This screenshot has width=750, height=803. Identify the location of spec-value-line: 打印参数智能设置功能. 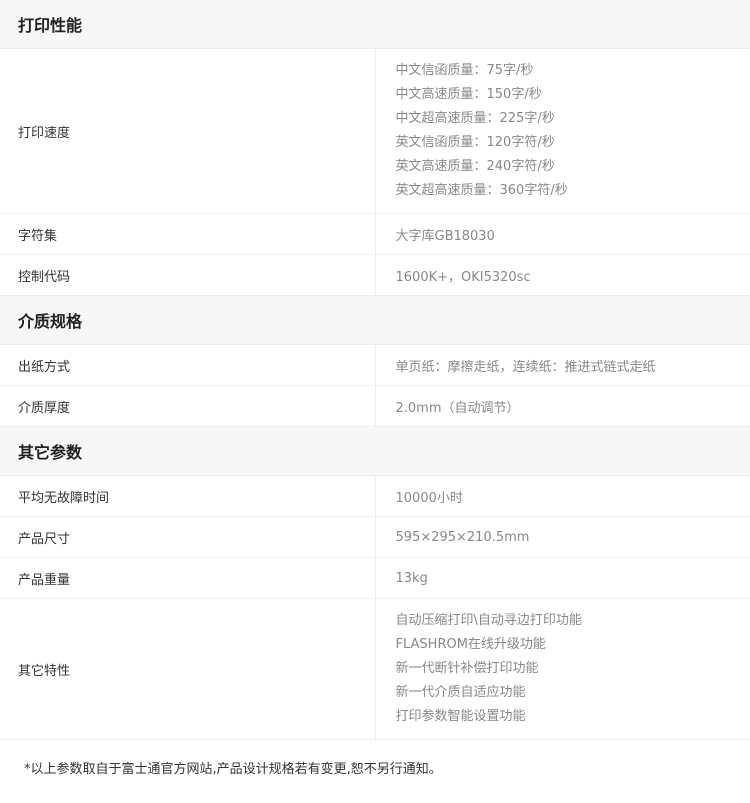
(460, 716).